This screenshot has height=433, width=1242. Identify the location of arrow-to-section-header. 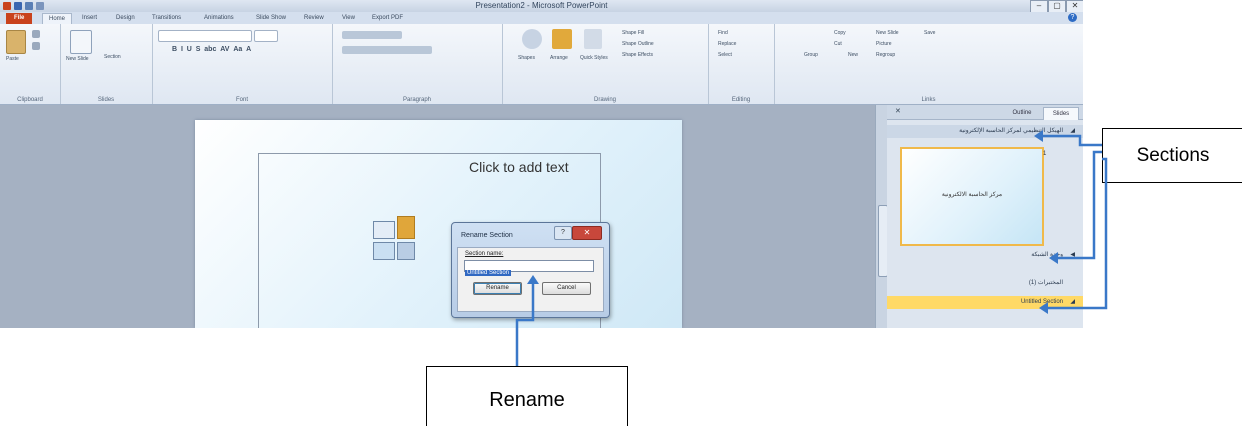
(1072, 140).